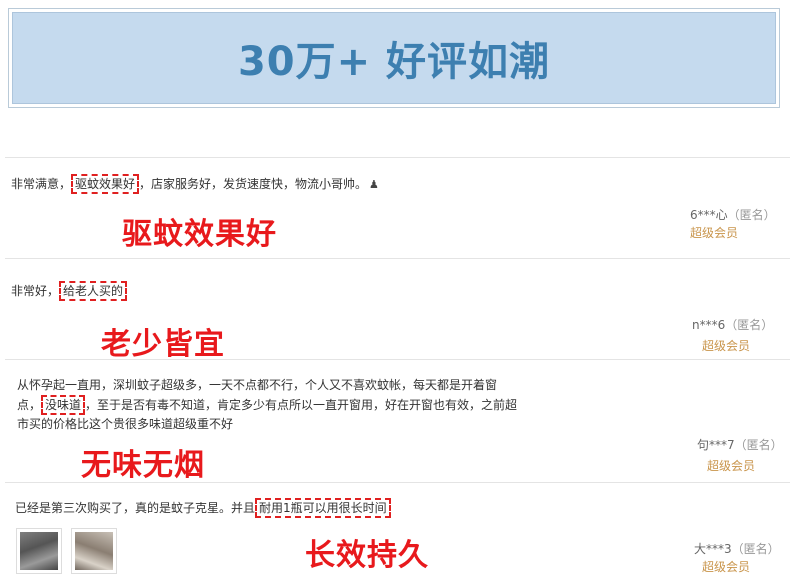  I want to click on user-name: 6***心, so click(709, 215).